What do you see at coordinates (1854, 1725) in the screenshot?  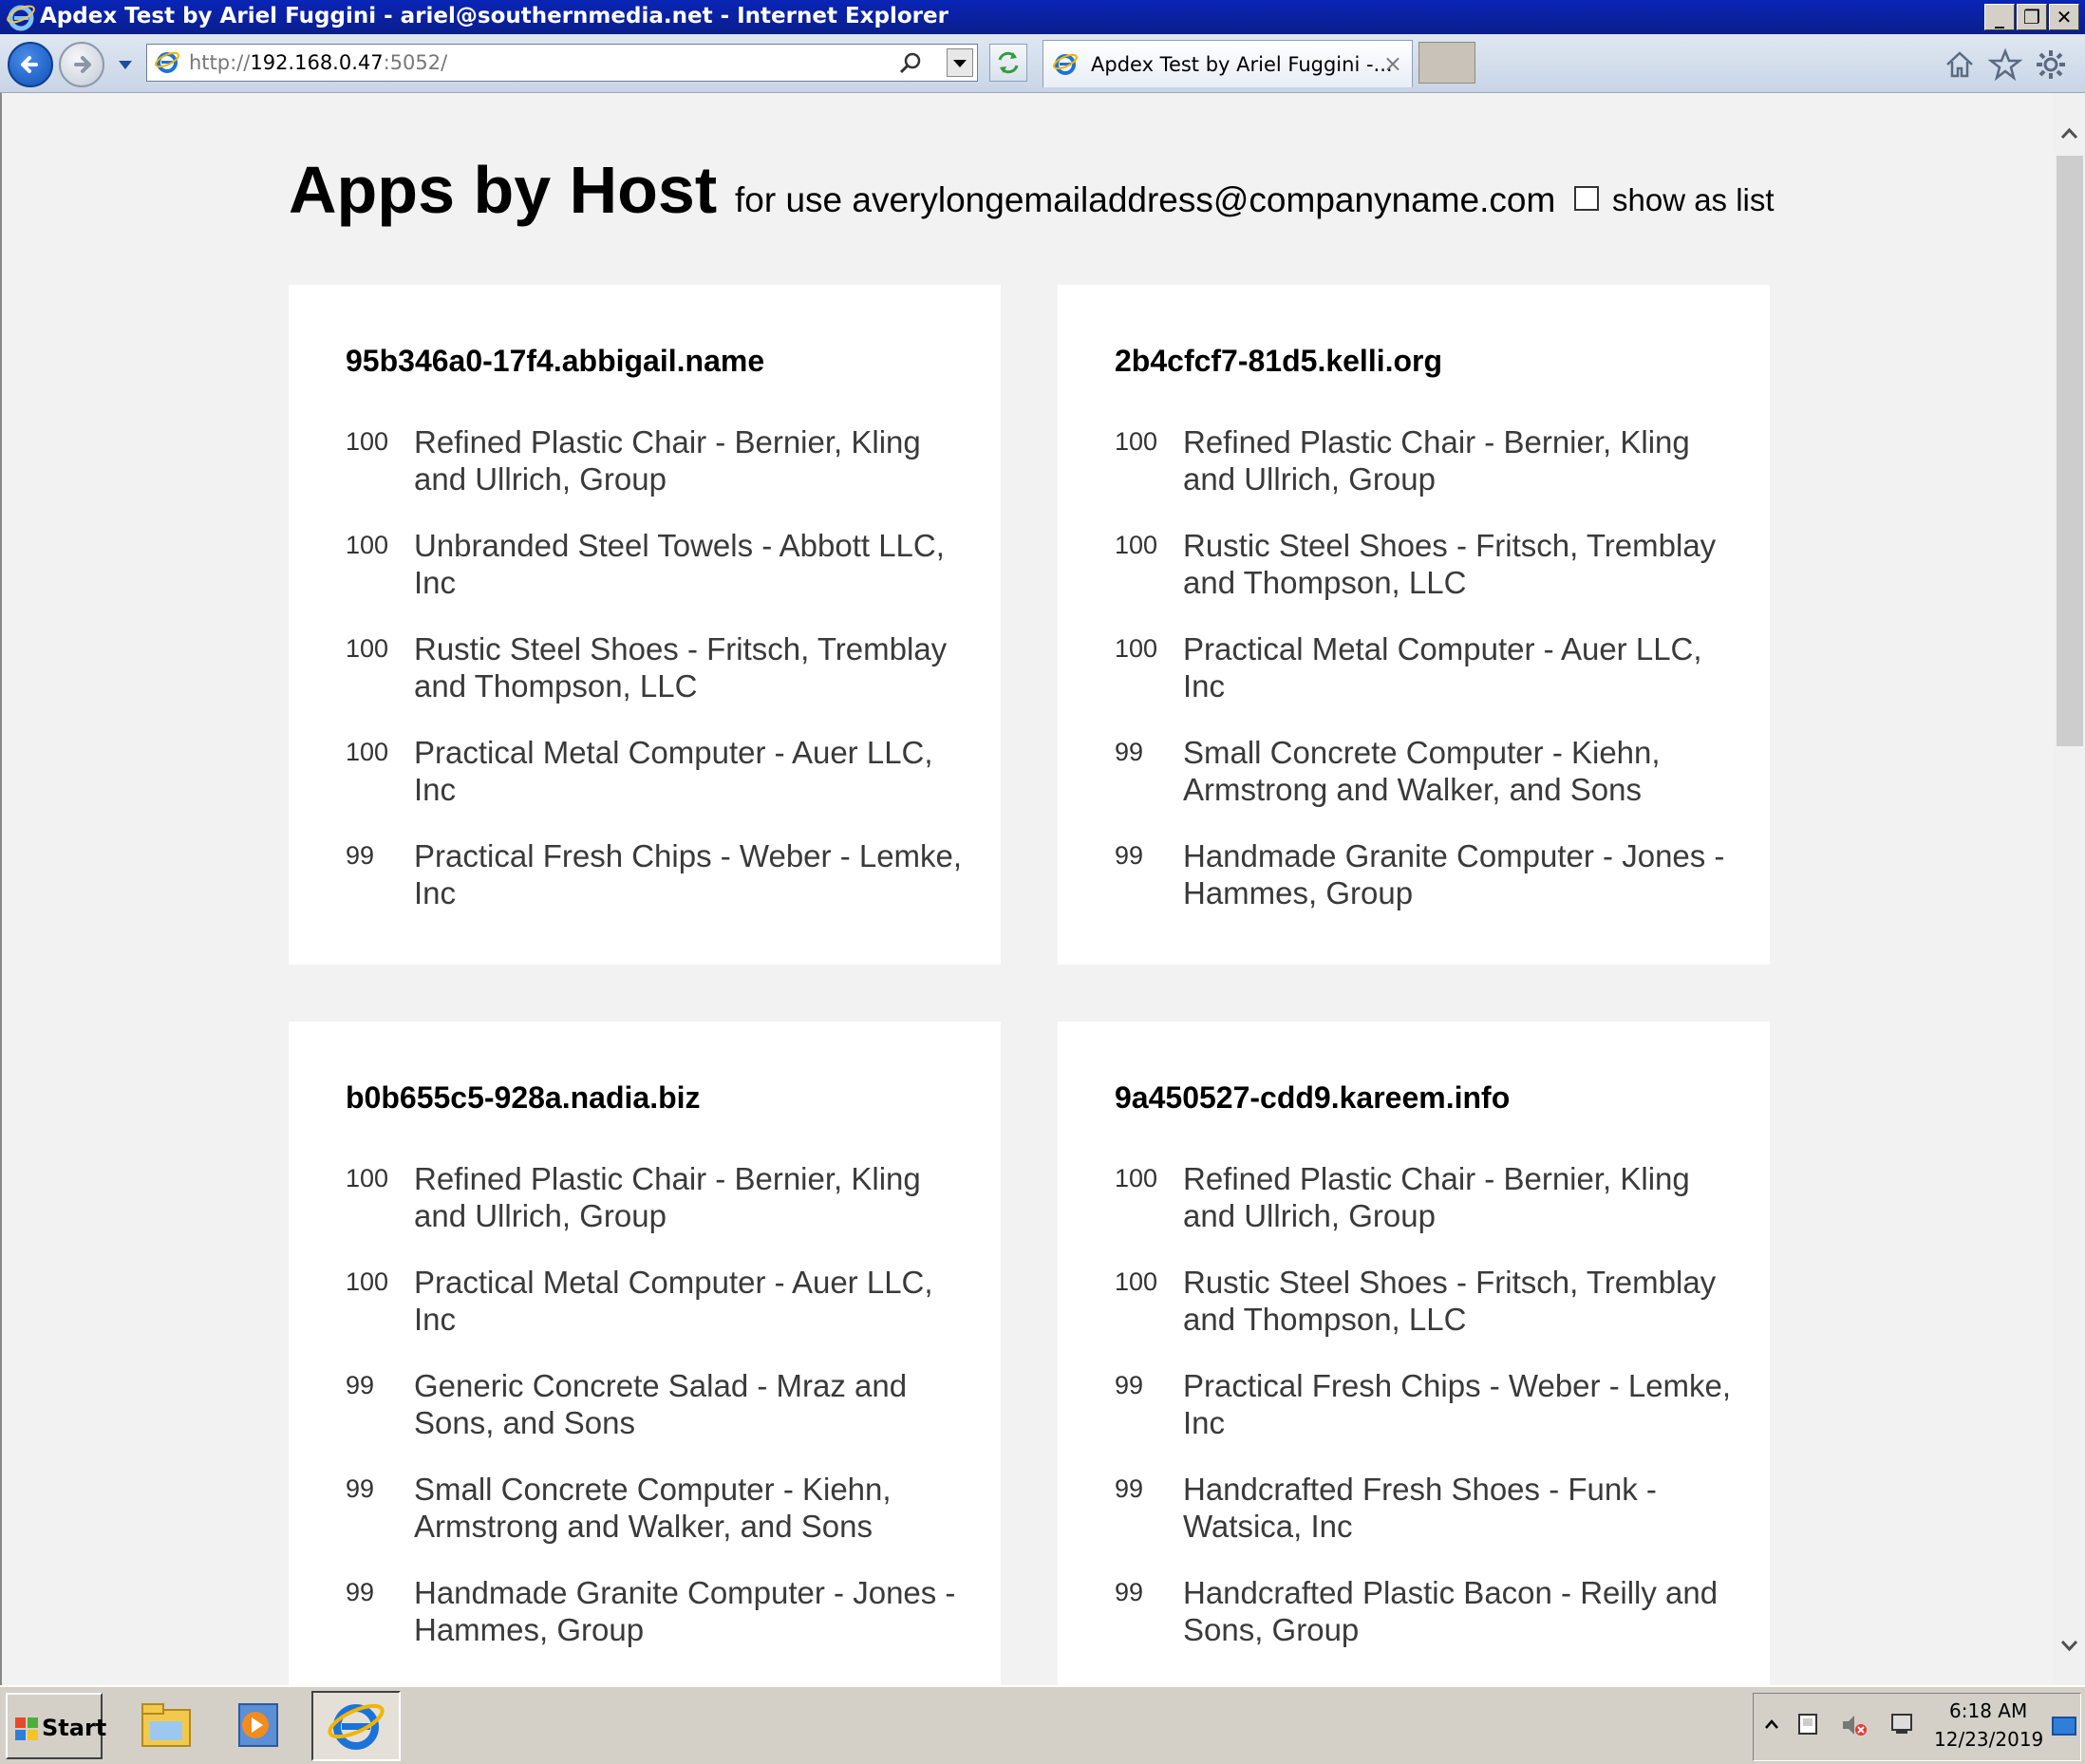 I see `volume-muted-icon` at bounding box center [1854, 1725].